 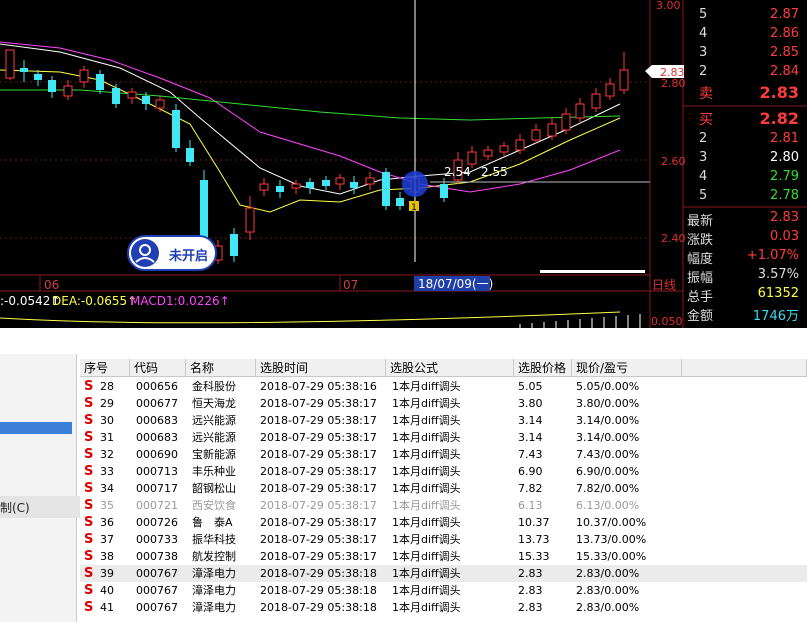 I want to click on crosshair-dot, so click(x=415, y=184).